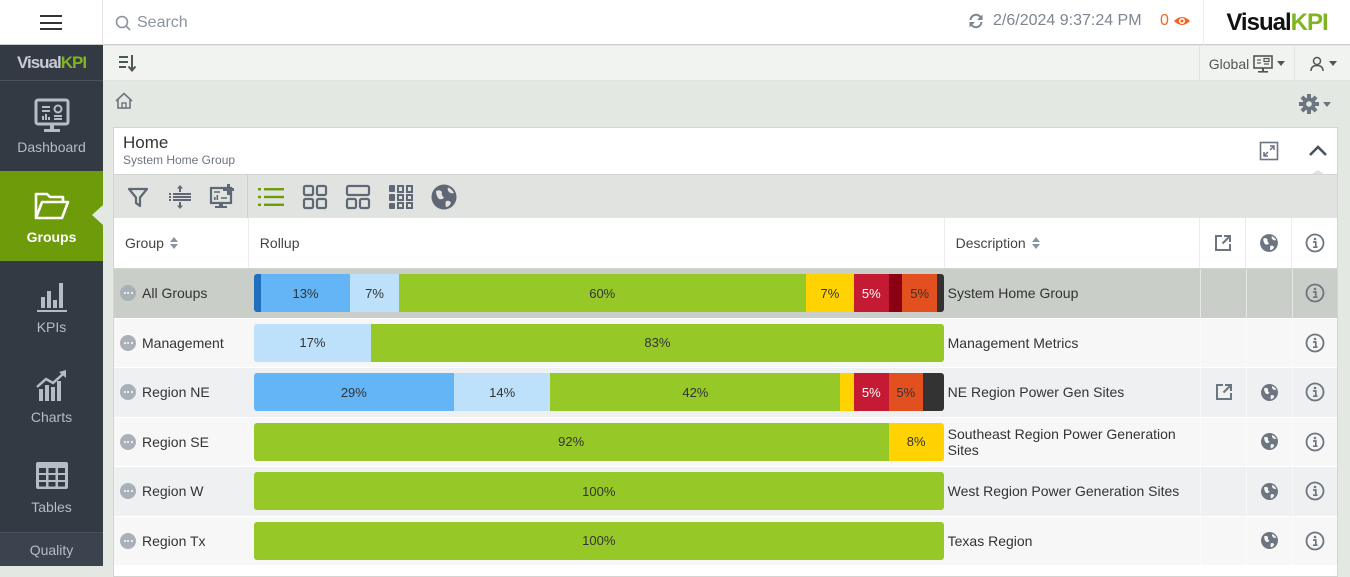 The width and height of the screenshot is (1350, 577). Describe the element at coordinates (127, 65) in the screenshot. I see `sort-button` at that location.